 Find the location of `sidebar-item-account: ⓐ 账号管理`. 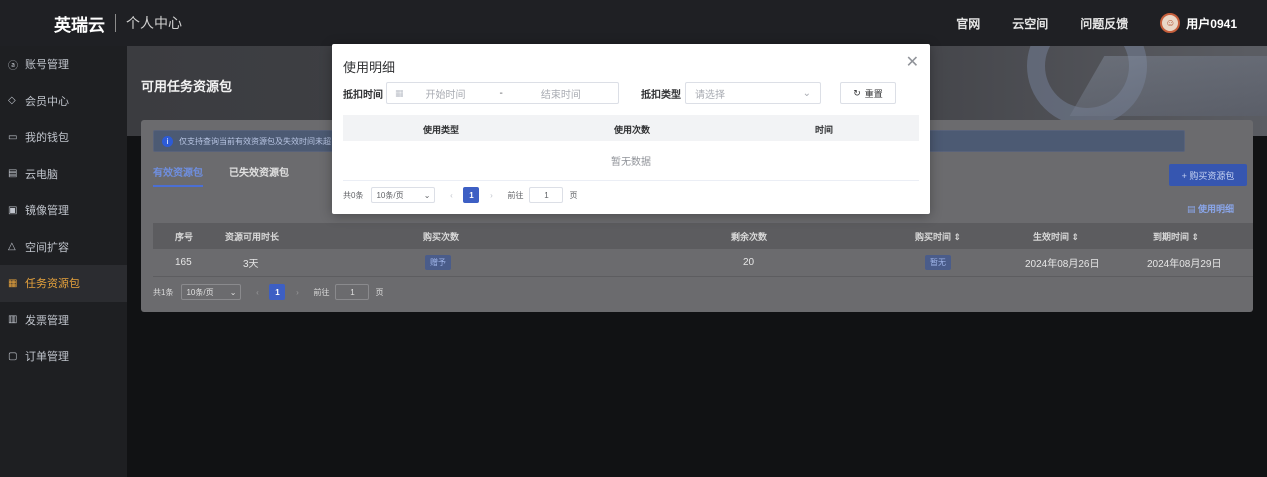

sidebar-item-account: ⓐ 账号管理 is located at coordinates (63, 64).